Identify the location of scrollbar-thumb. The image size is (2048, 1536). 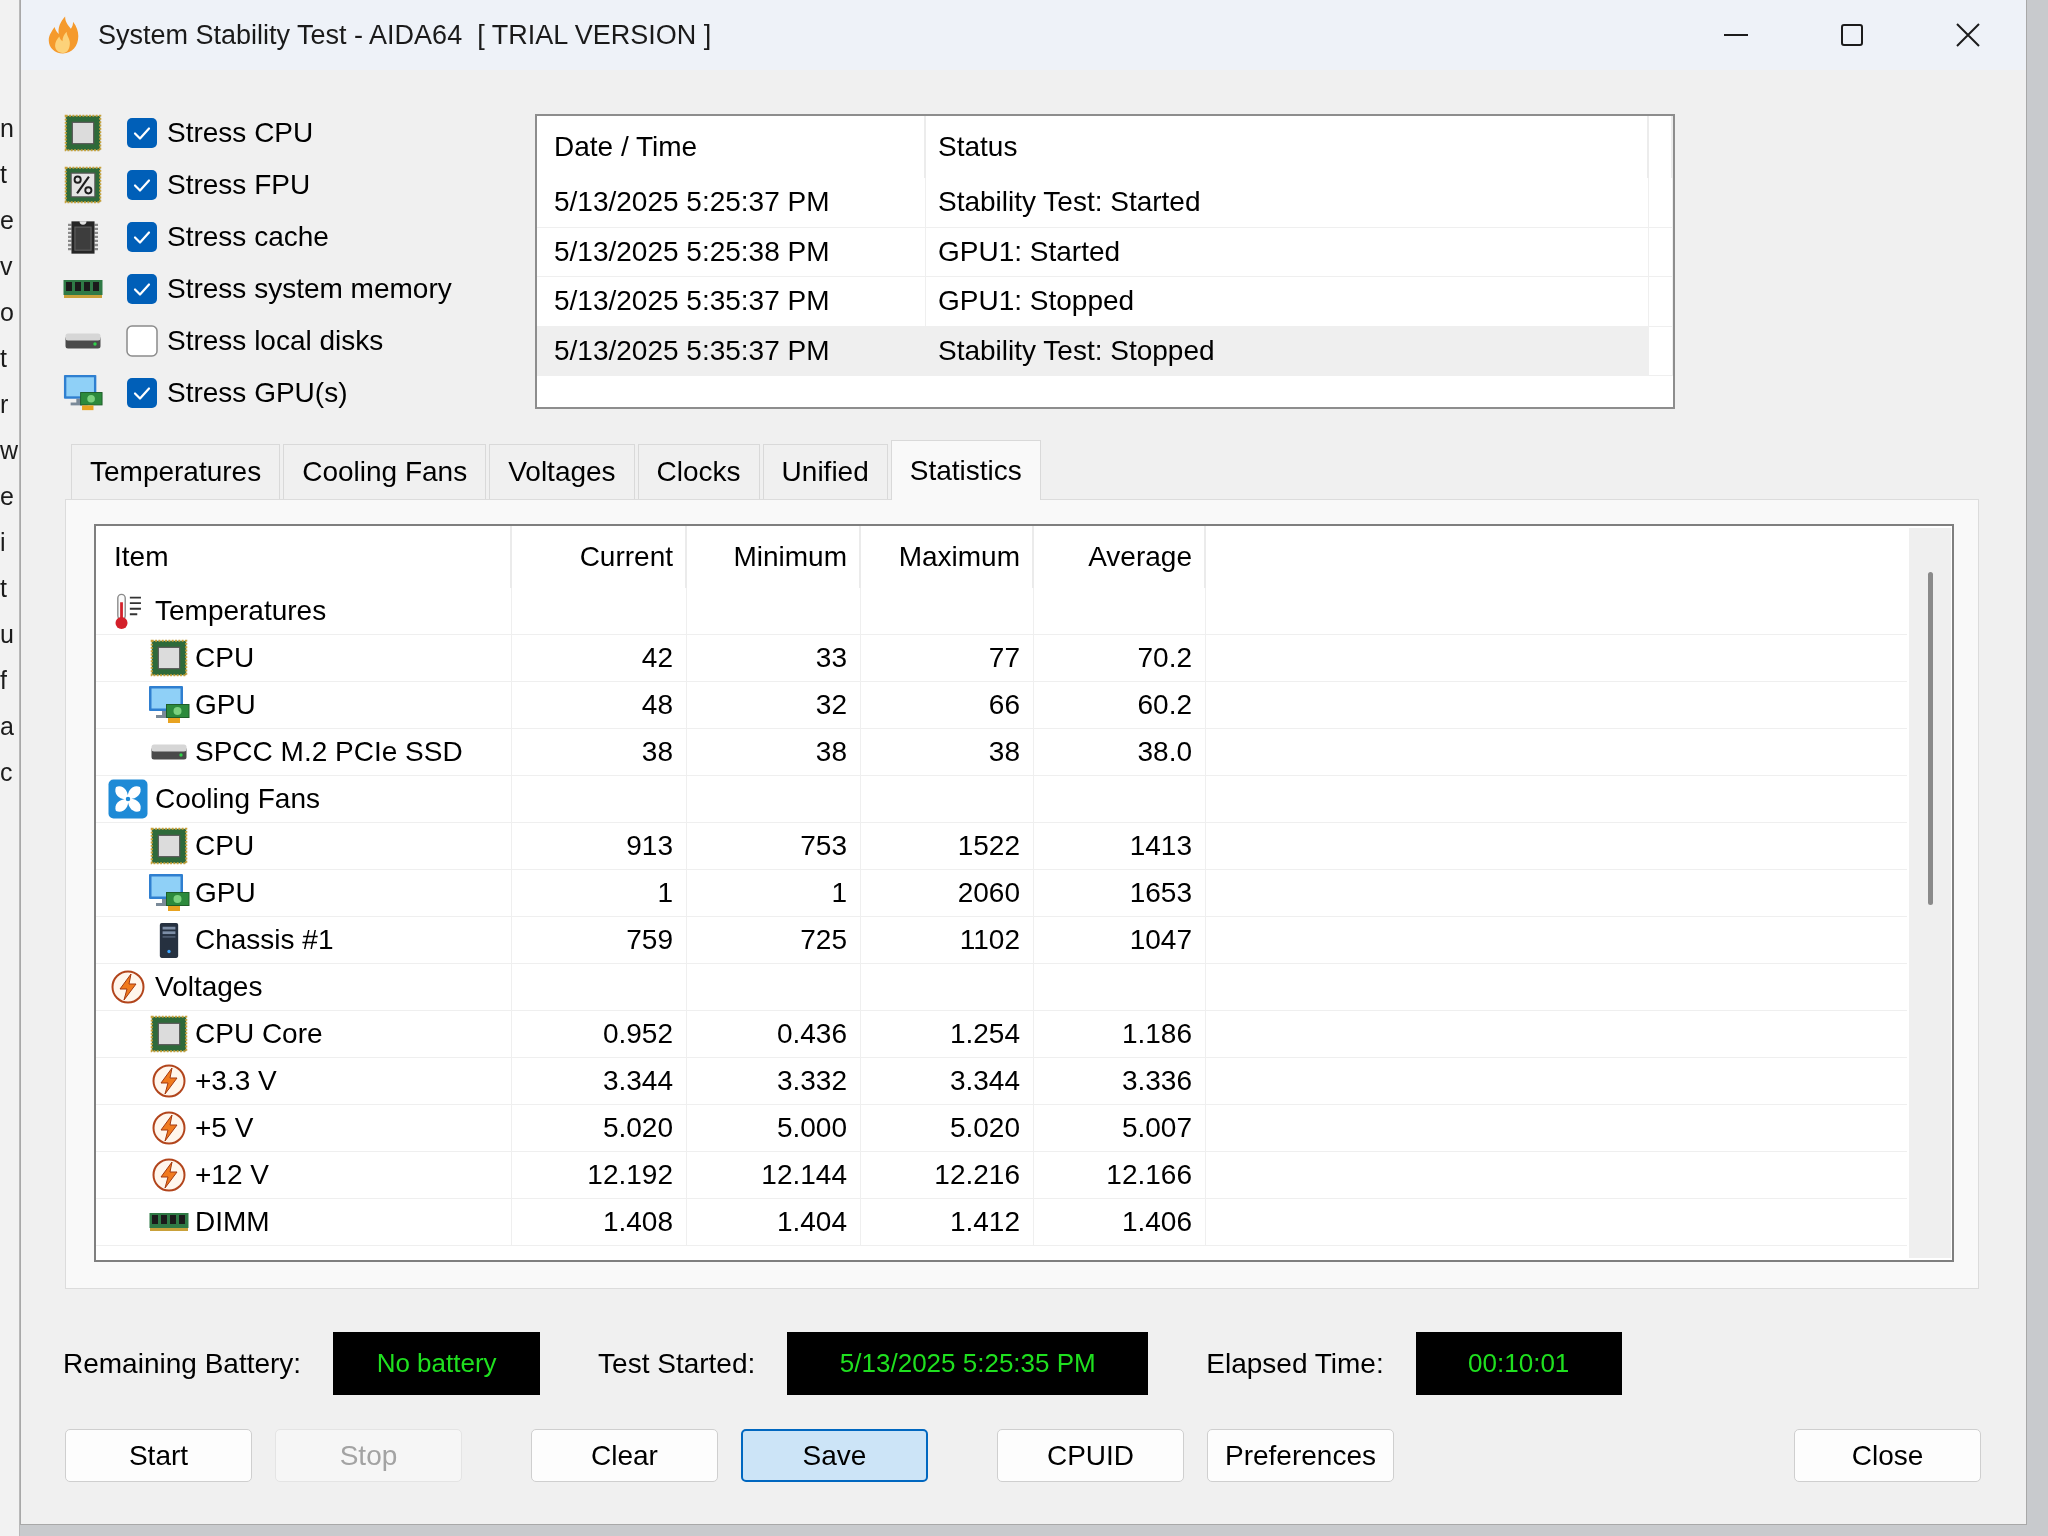
(1930, 738).